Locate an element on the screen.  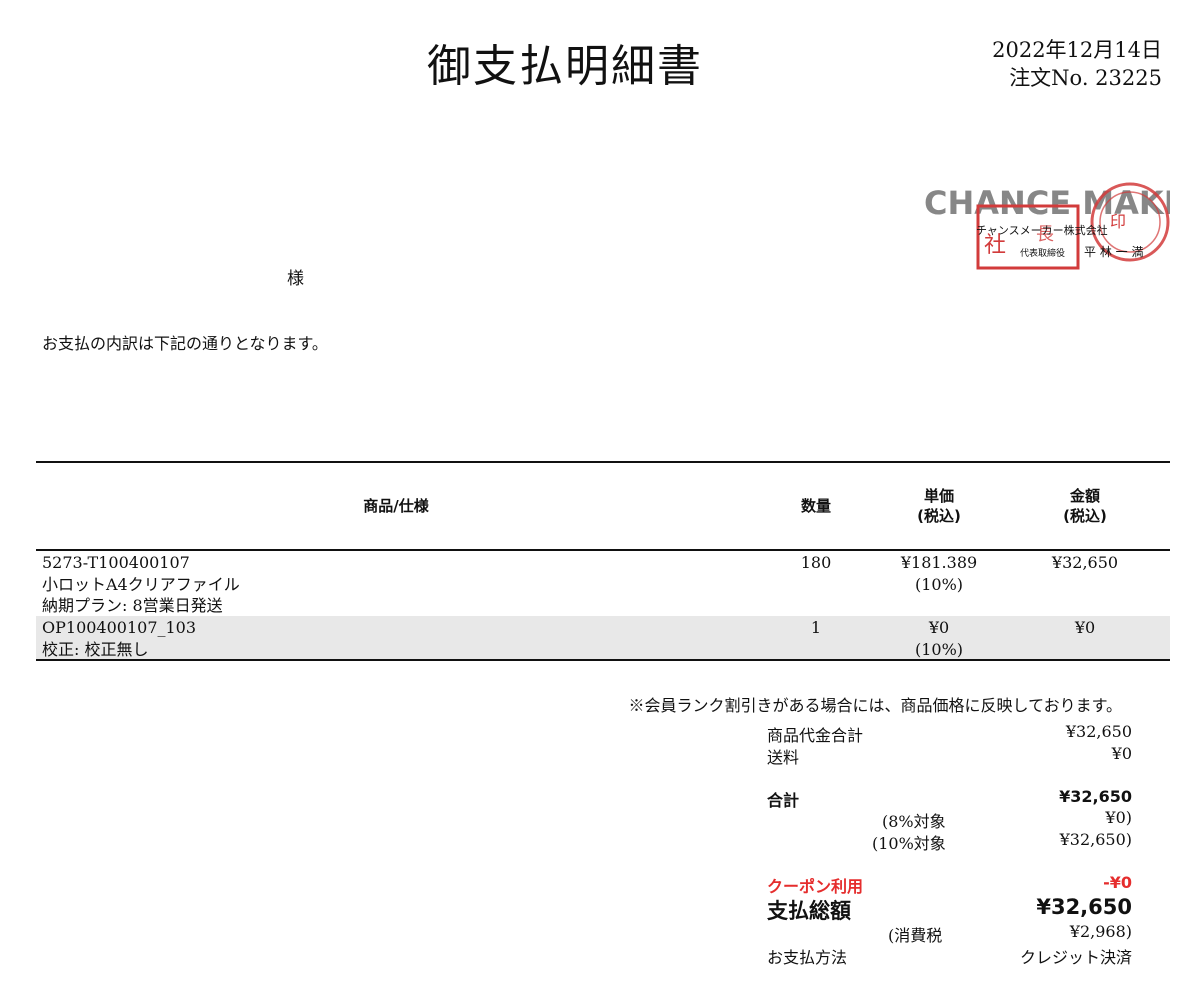
member-discount-note: ※会員ランク割引きがある場合には、商品価格に反映しております。 is located at coordinates (875, 705).